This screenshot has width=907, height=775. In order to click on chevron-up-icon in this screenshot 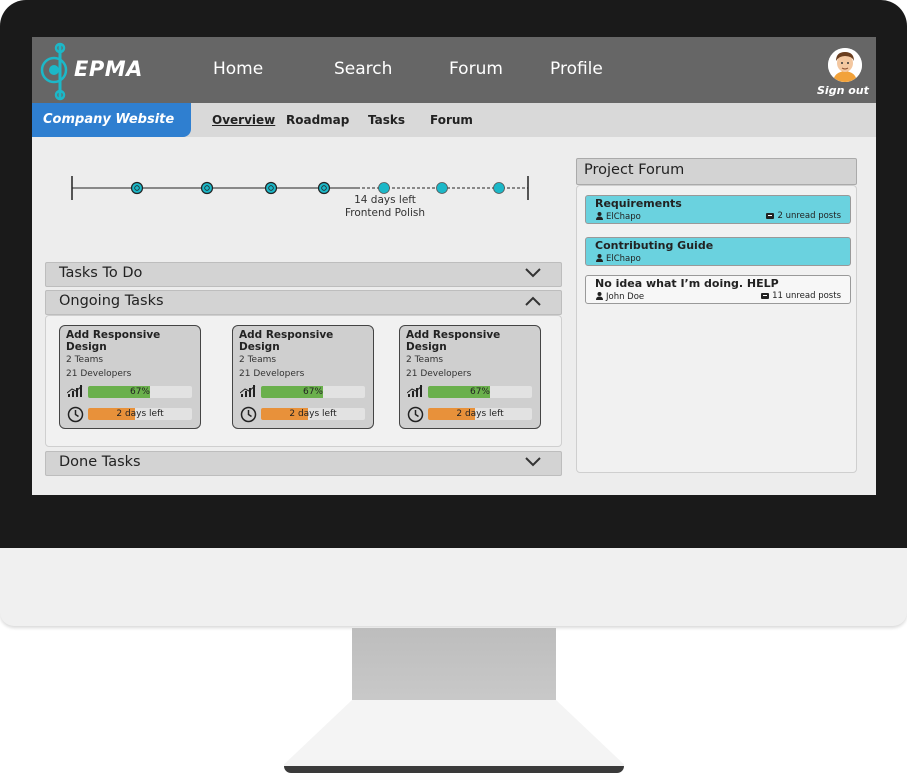, I will do `click(533, 301)`.